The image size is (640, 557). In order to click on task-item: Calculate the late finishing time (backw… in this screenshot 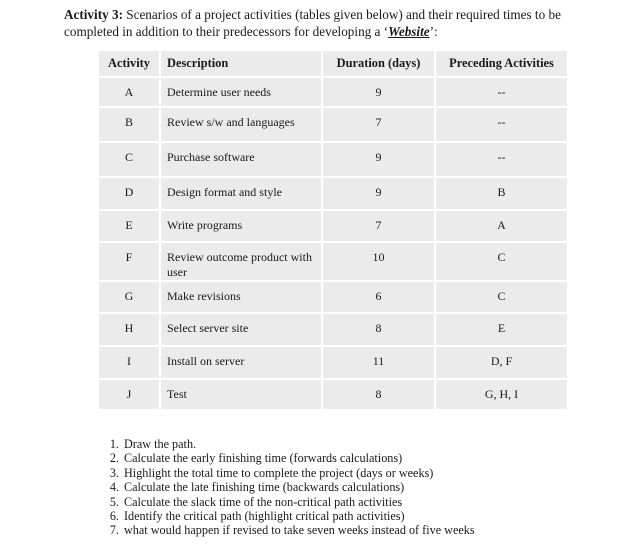, I will do `click(342, 487)`.